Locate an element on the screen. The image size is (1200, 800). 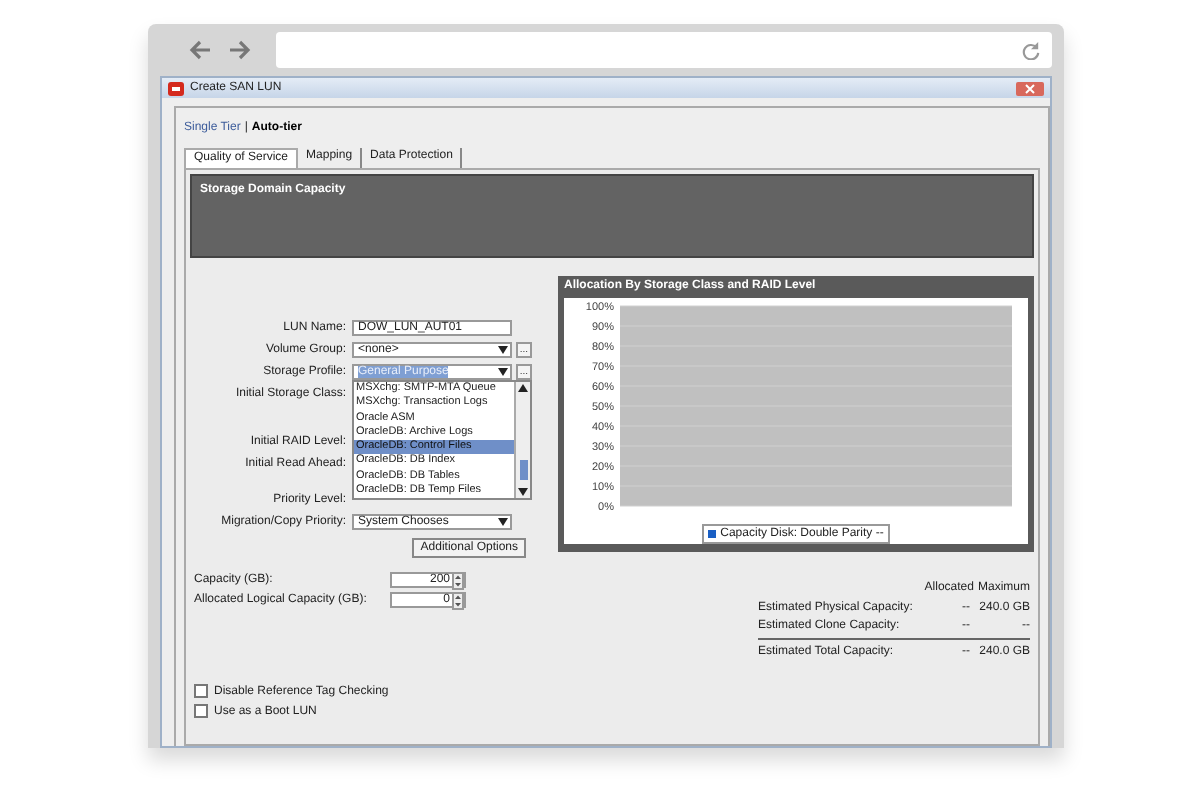
scroll-up-icon is located at coordinates (523, 388).